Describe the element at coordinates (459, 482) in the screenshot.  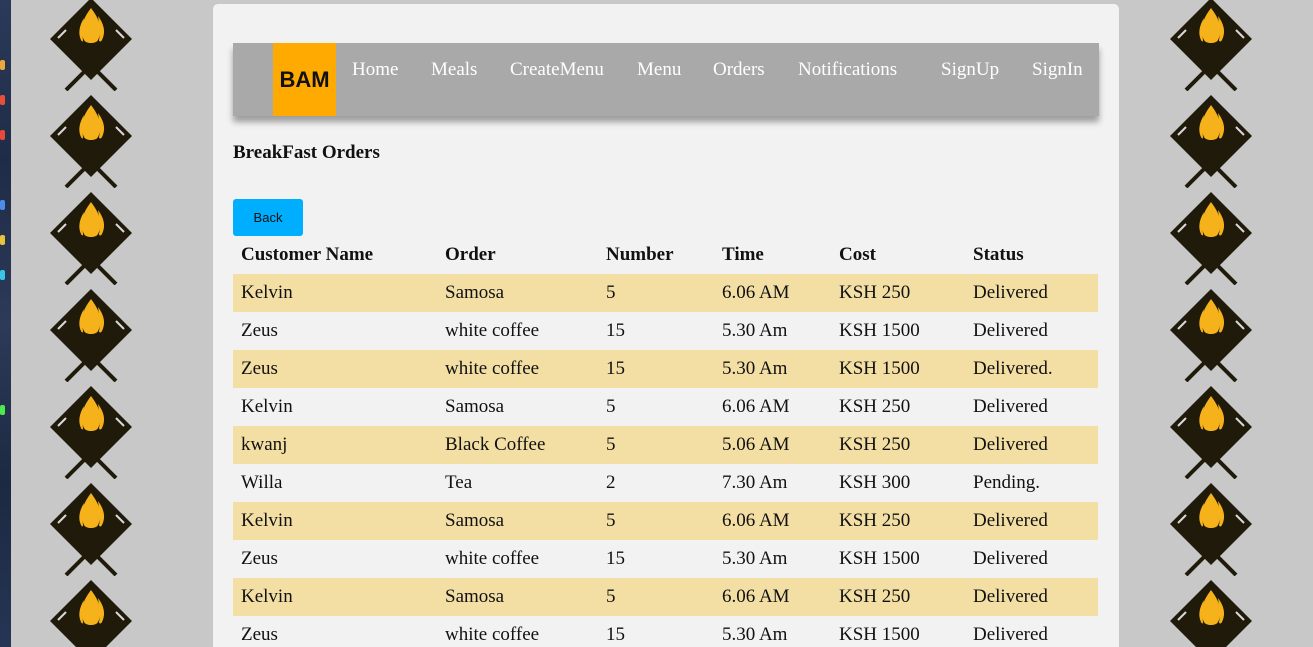
I see `order-cell: Tea` at that location.